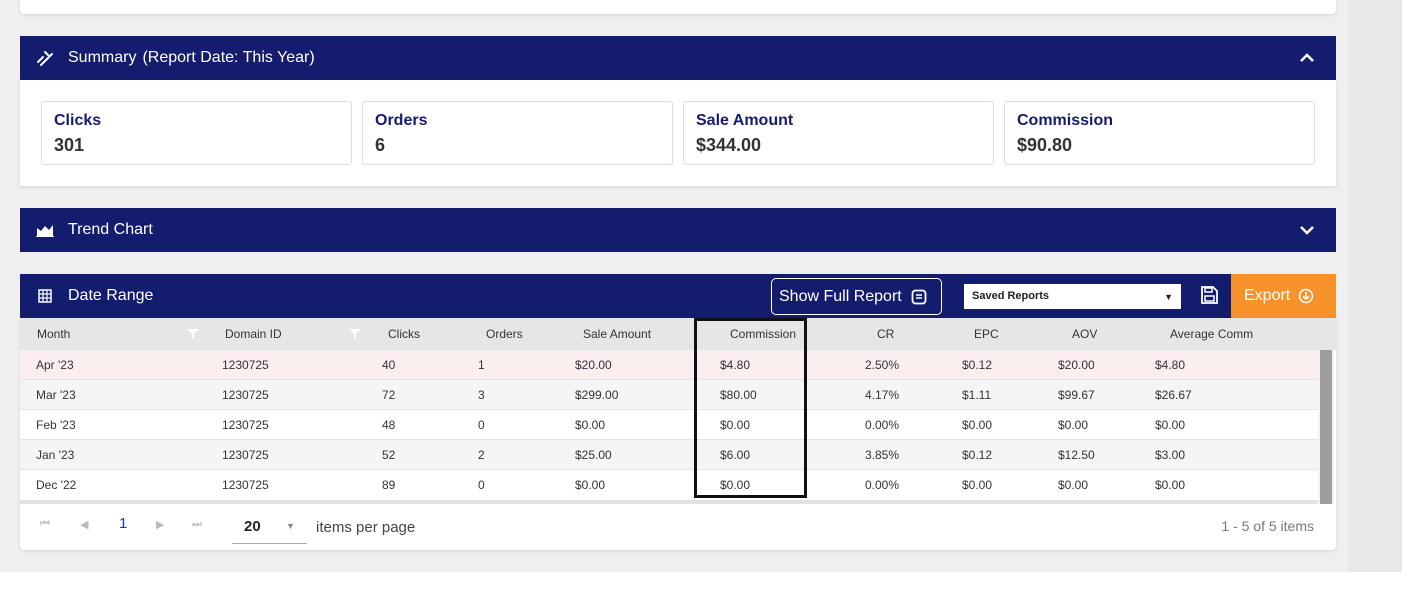 Image resolution: width=1402 pixels, height=613 pixels. Describe the element at coordinates (84, 524) in the screenshot. I see `previous-page-icon: ◀` at that location.